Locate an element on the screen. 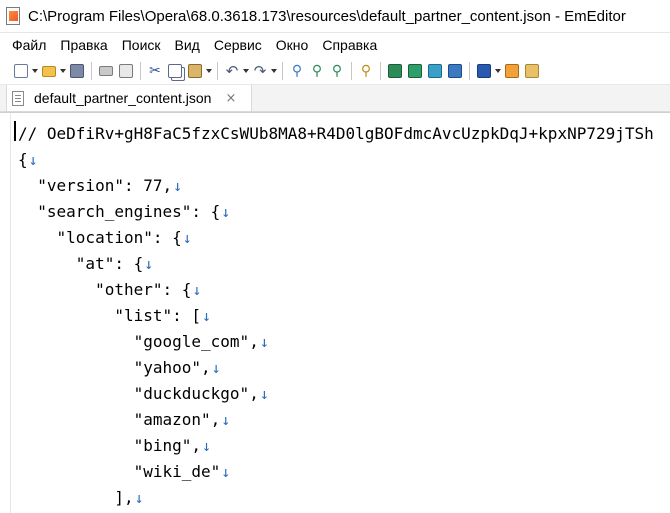 This screenshot has width=670, height=513. code-line: ],↓ is located at coordinates (344, 498).